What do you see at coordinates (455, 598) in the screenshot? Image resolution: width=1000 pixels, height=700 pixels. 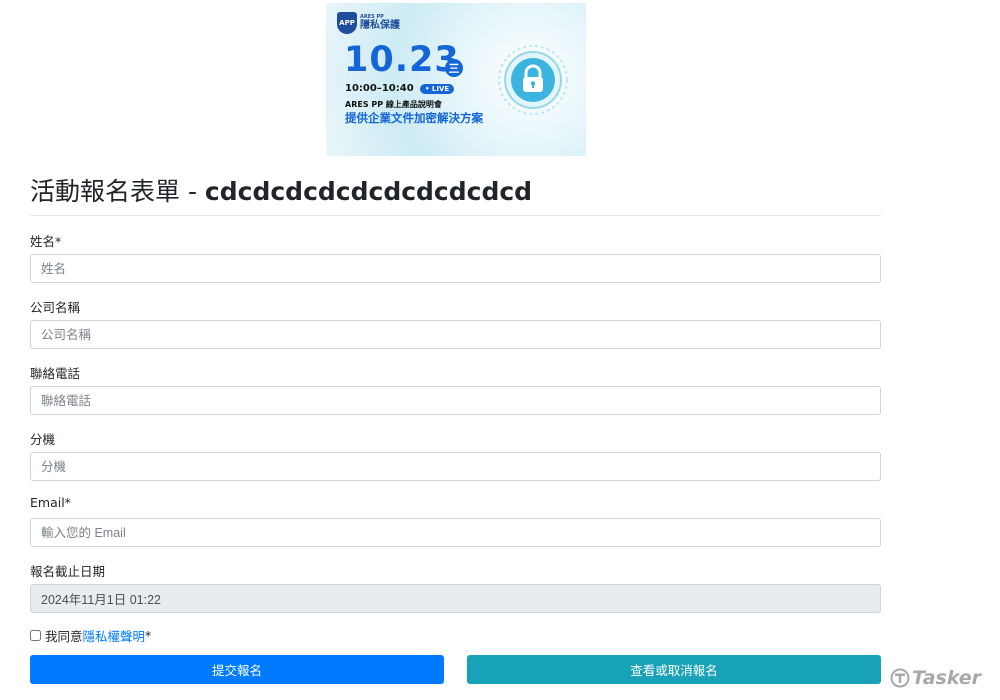 I see `deadline-input` at bounding box center [455, 598].